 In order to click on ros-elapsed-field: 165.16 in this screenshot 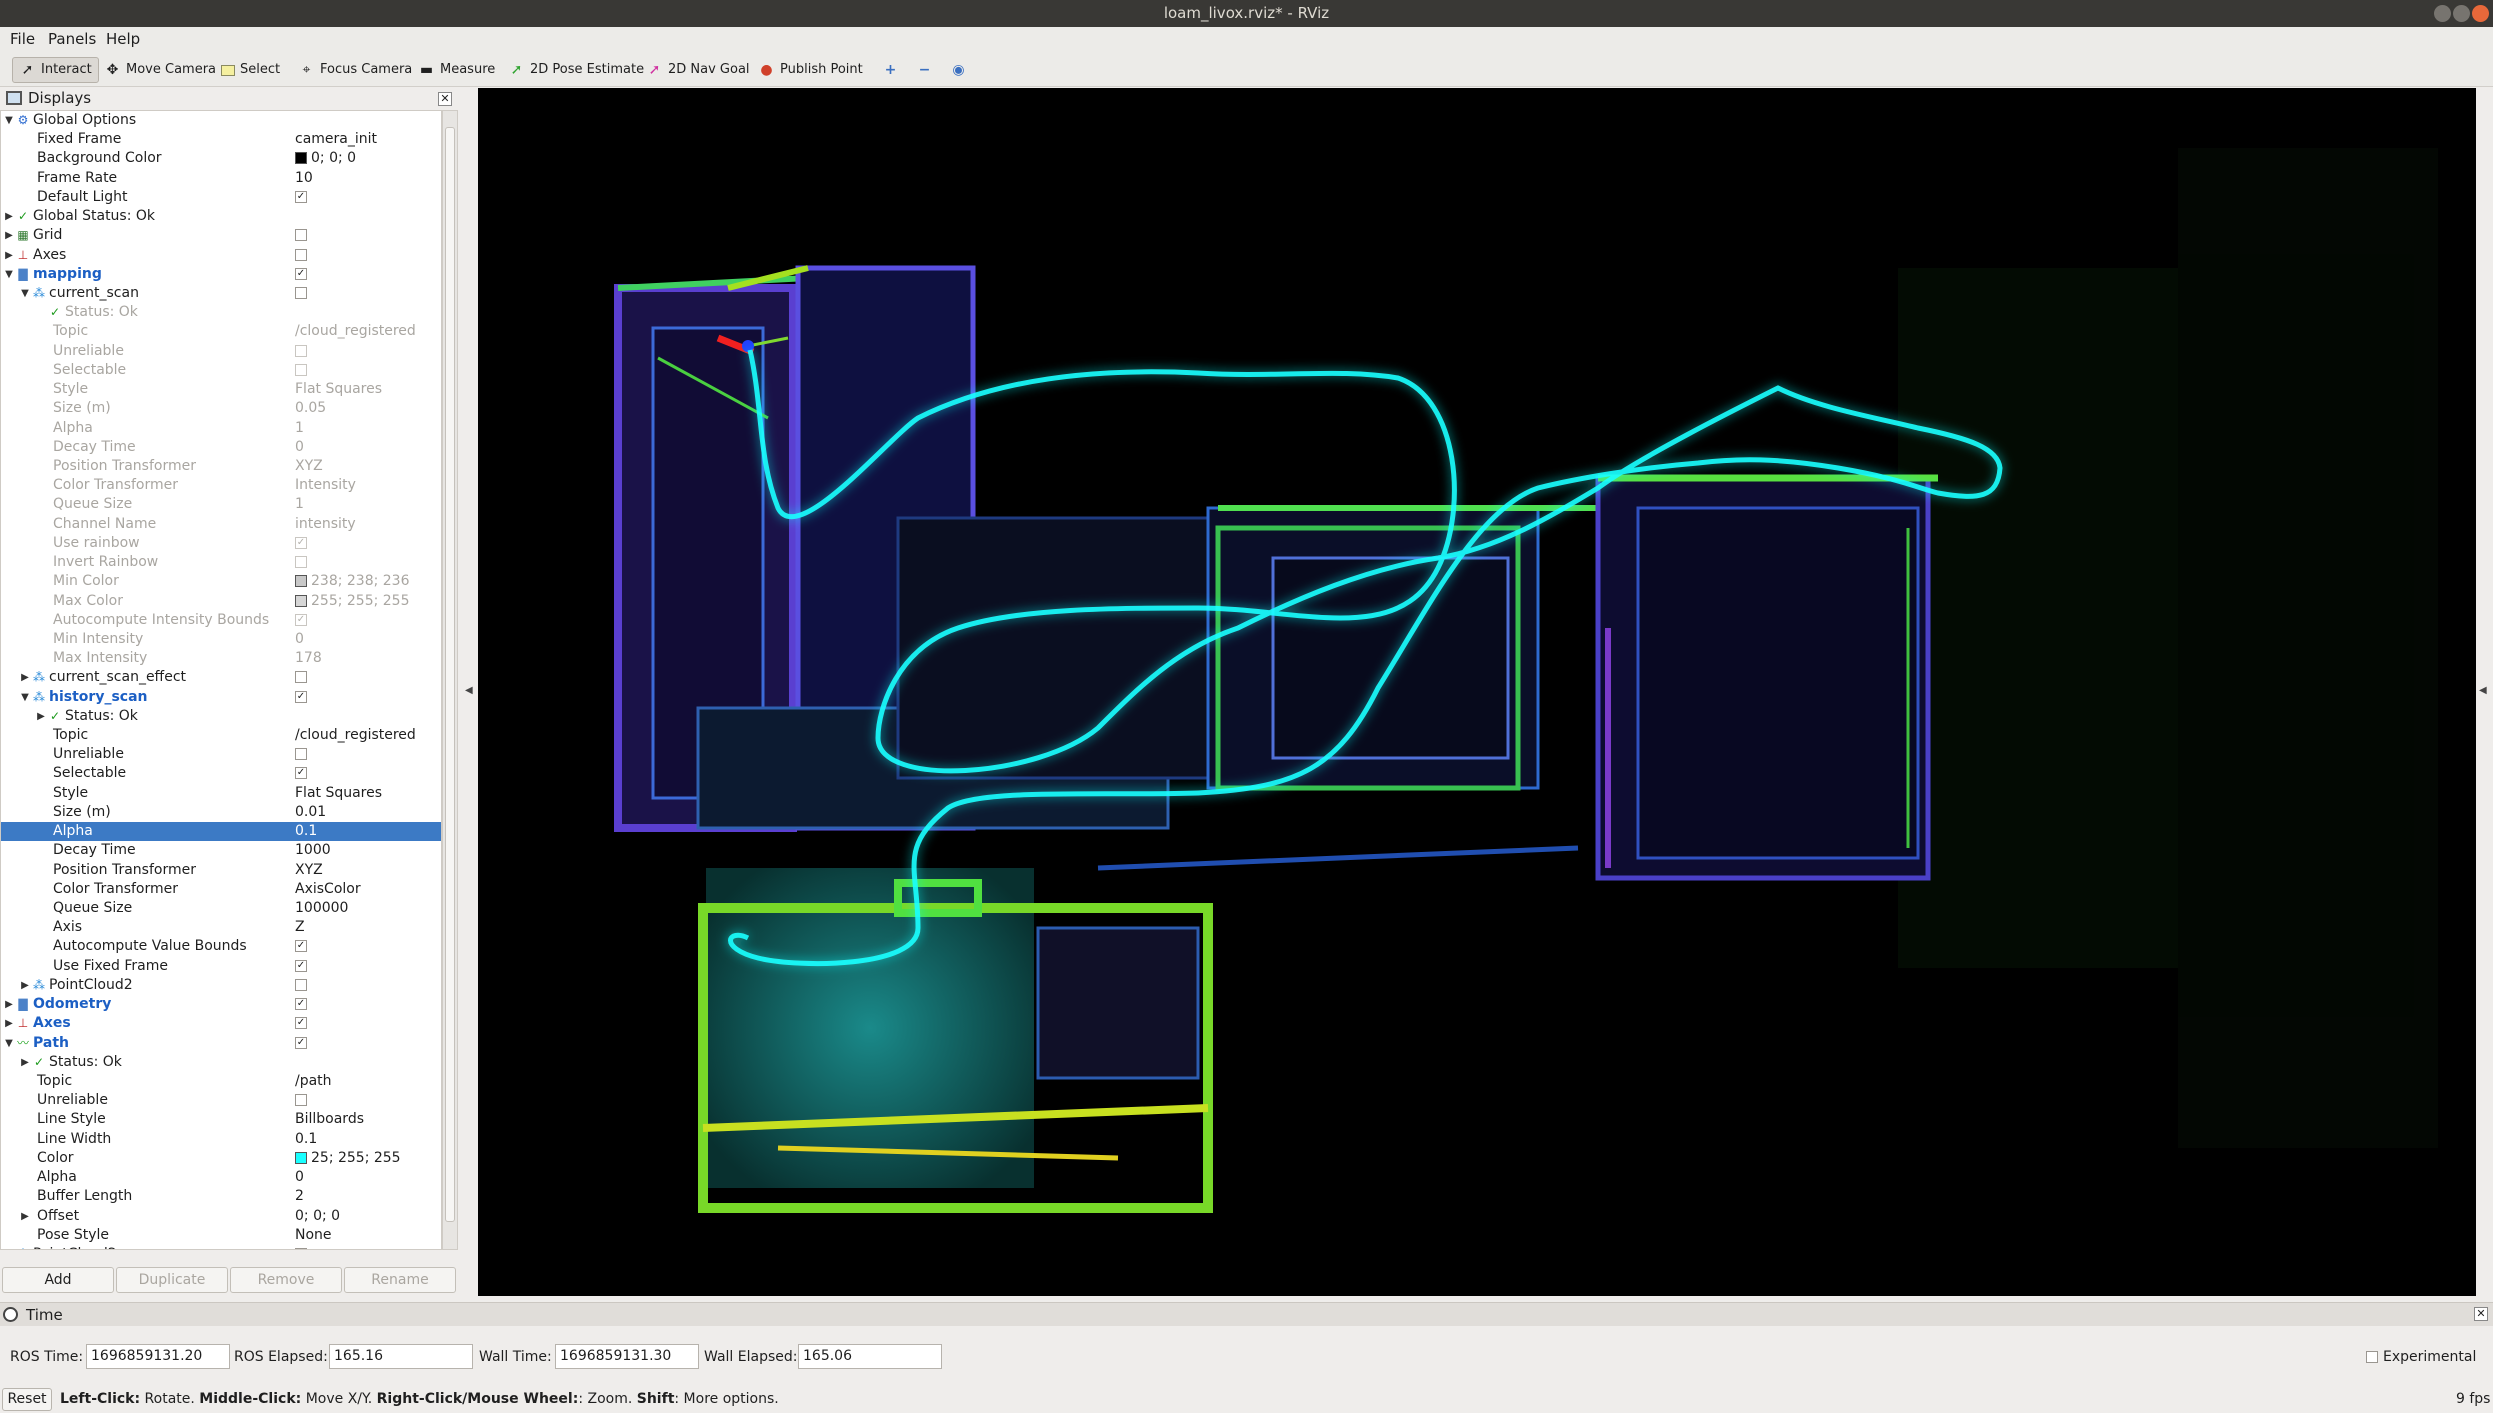, I will do `click(401, 1356)`.